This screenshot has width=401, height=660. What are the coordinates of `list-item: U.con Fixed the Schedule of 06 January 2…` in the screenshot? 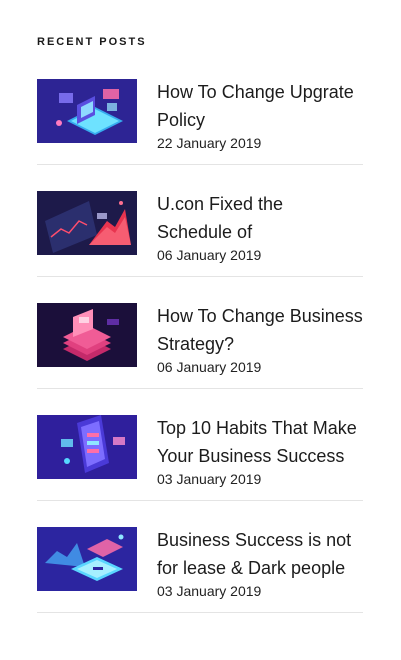 It's located at (200, 234).